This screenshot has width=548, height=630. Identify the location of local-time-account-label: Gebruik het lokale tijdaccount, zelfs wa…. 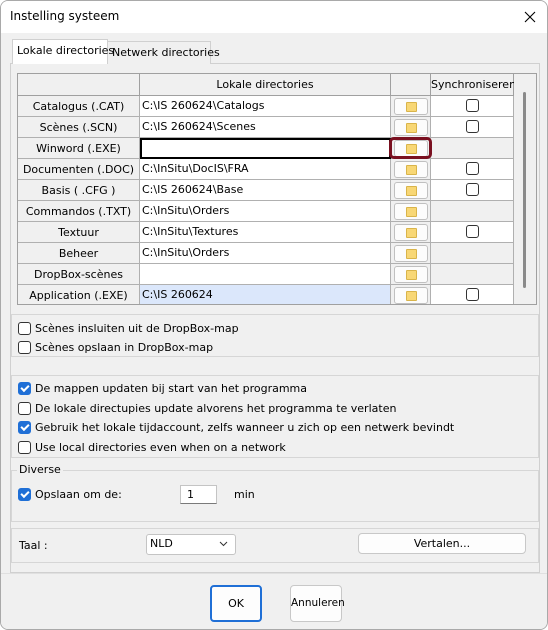
(245, 427).